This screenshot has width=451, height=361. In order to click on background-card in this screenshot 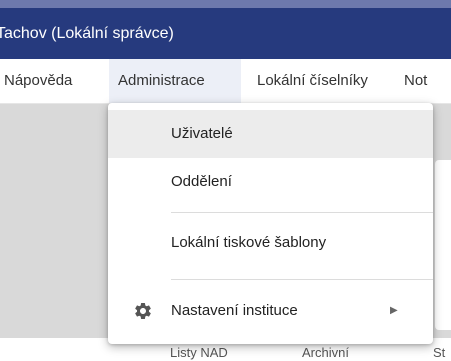, I will do `click(443, 245)`.